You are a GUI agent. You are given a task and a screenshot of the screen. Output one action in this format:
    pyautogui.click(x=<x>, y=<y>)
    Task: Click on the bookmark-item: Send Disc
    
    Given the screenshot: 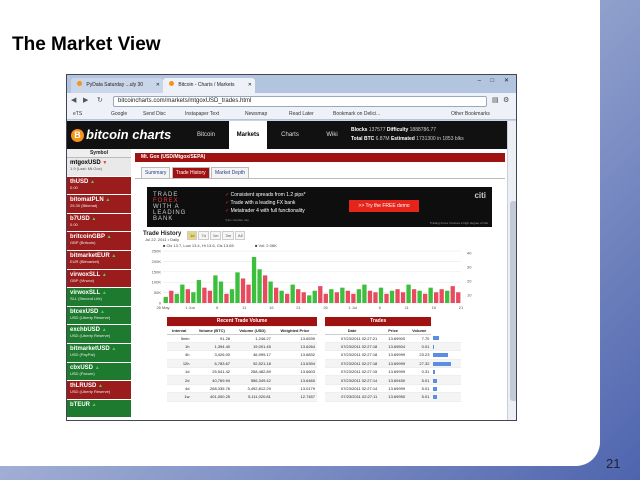 What is the action you would take?
    pyautogui.click(x=154, y=114)
    